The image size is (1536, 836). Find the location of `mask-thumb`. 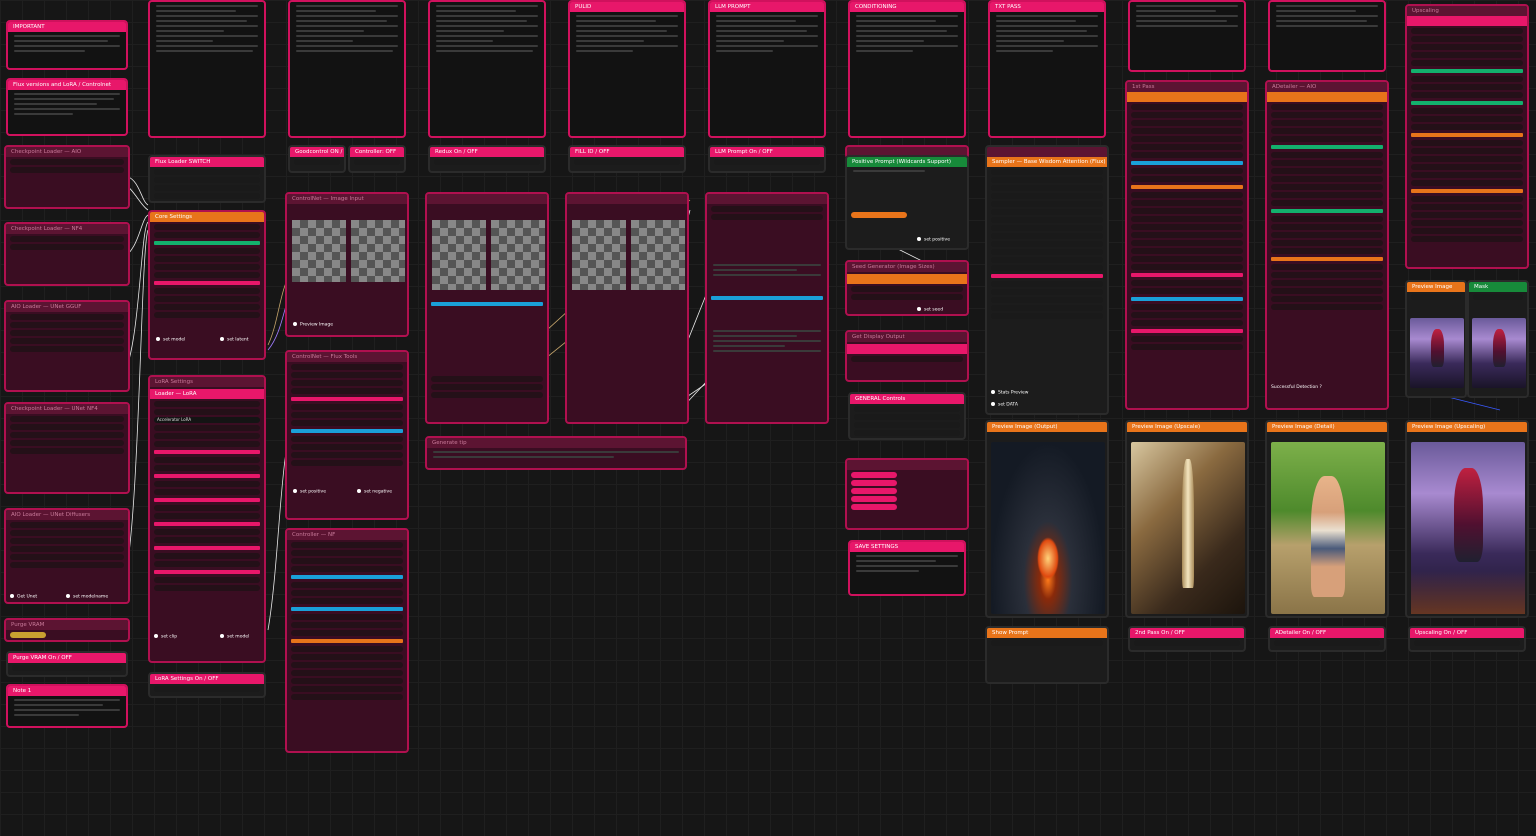

mask-thumb is located at coordinates (1499, 353).